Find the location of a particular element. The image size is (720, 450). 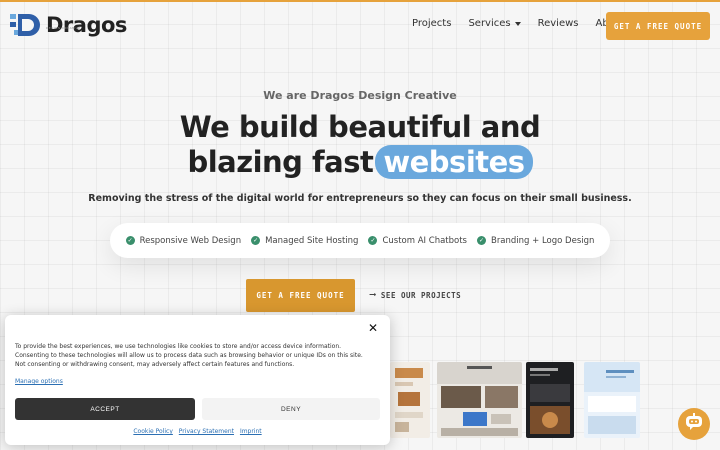

logo: Dragos is located at coordinates (68, 25).